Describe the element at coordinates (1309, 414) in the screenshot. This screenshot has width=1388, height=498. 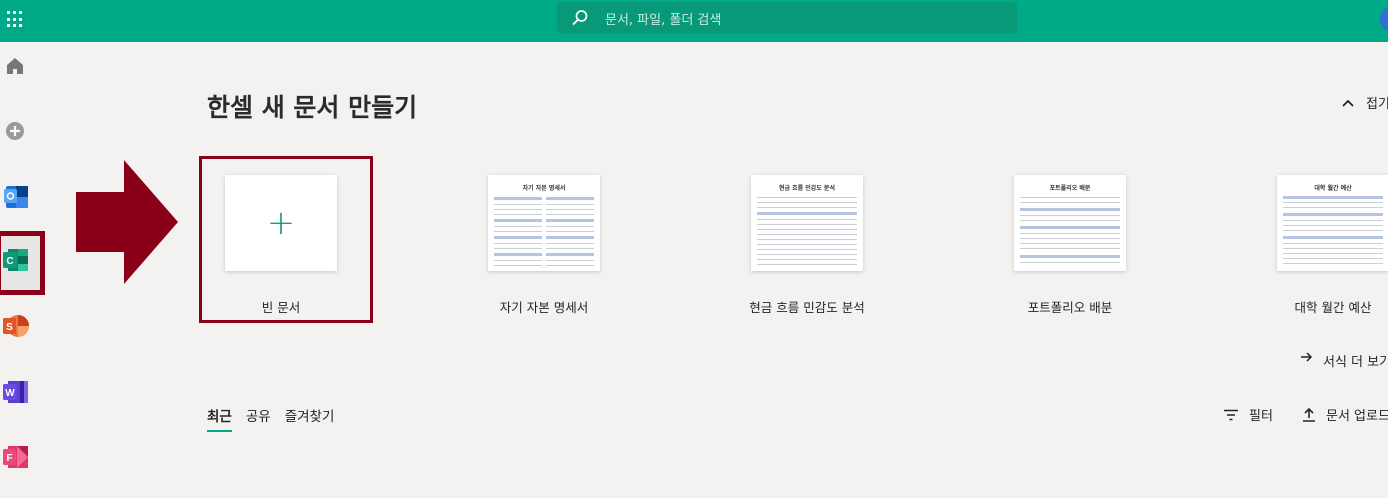
I see `upload-icon` at that location.